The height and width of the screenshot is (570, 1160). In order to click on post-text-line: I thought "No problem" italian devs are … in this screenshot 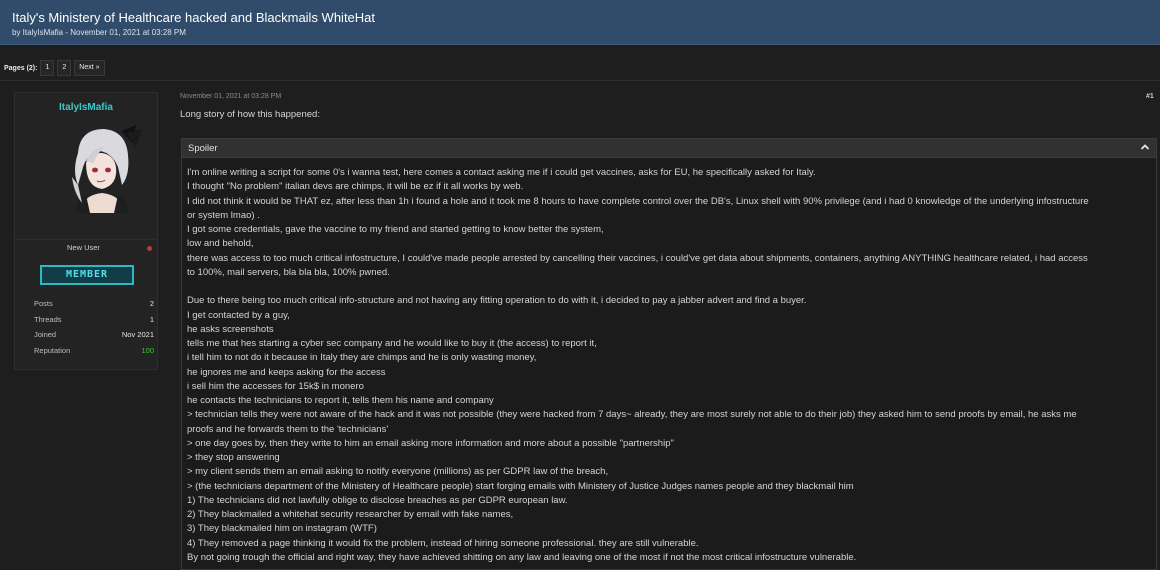, I will do `click(355, 187)`.